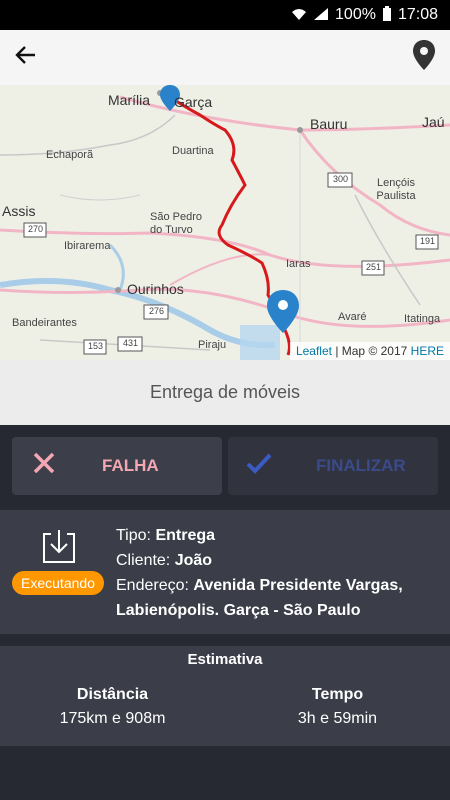 The width and height of the screenshot is (450, 800). Describe the element at coordinates (36, 229) in the screenshot. I see `road-shield-label: 270` at that location.